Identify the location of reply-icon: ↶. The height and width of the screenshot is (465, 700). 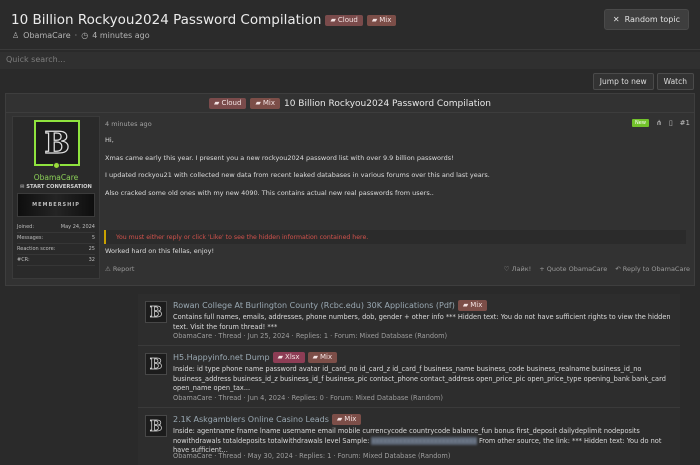
(618, 269).